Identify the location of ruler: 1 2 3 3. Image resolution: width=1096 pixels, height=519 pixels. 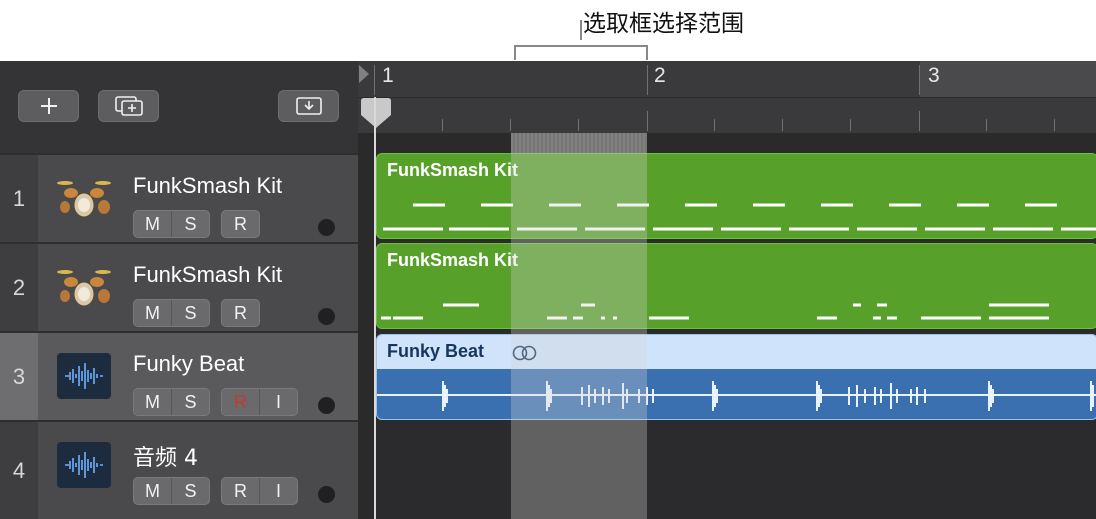
(727, 97).